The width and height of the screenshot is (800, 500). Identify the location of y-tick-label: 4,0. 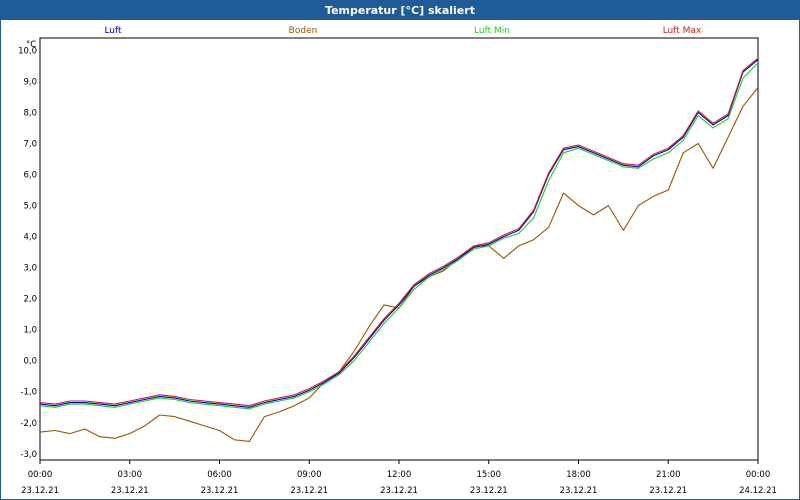
(30, 238).